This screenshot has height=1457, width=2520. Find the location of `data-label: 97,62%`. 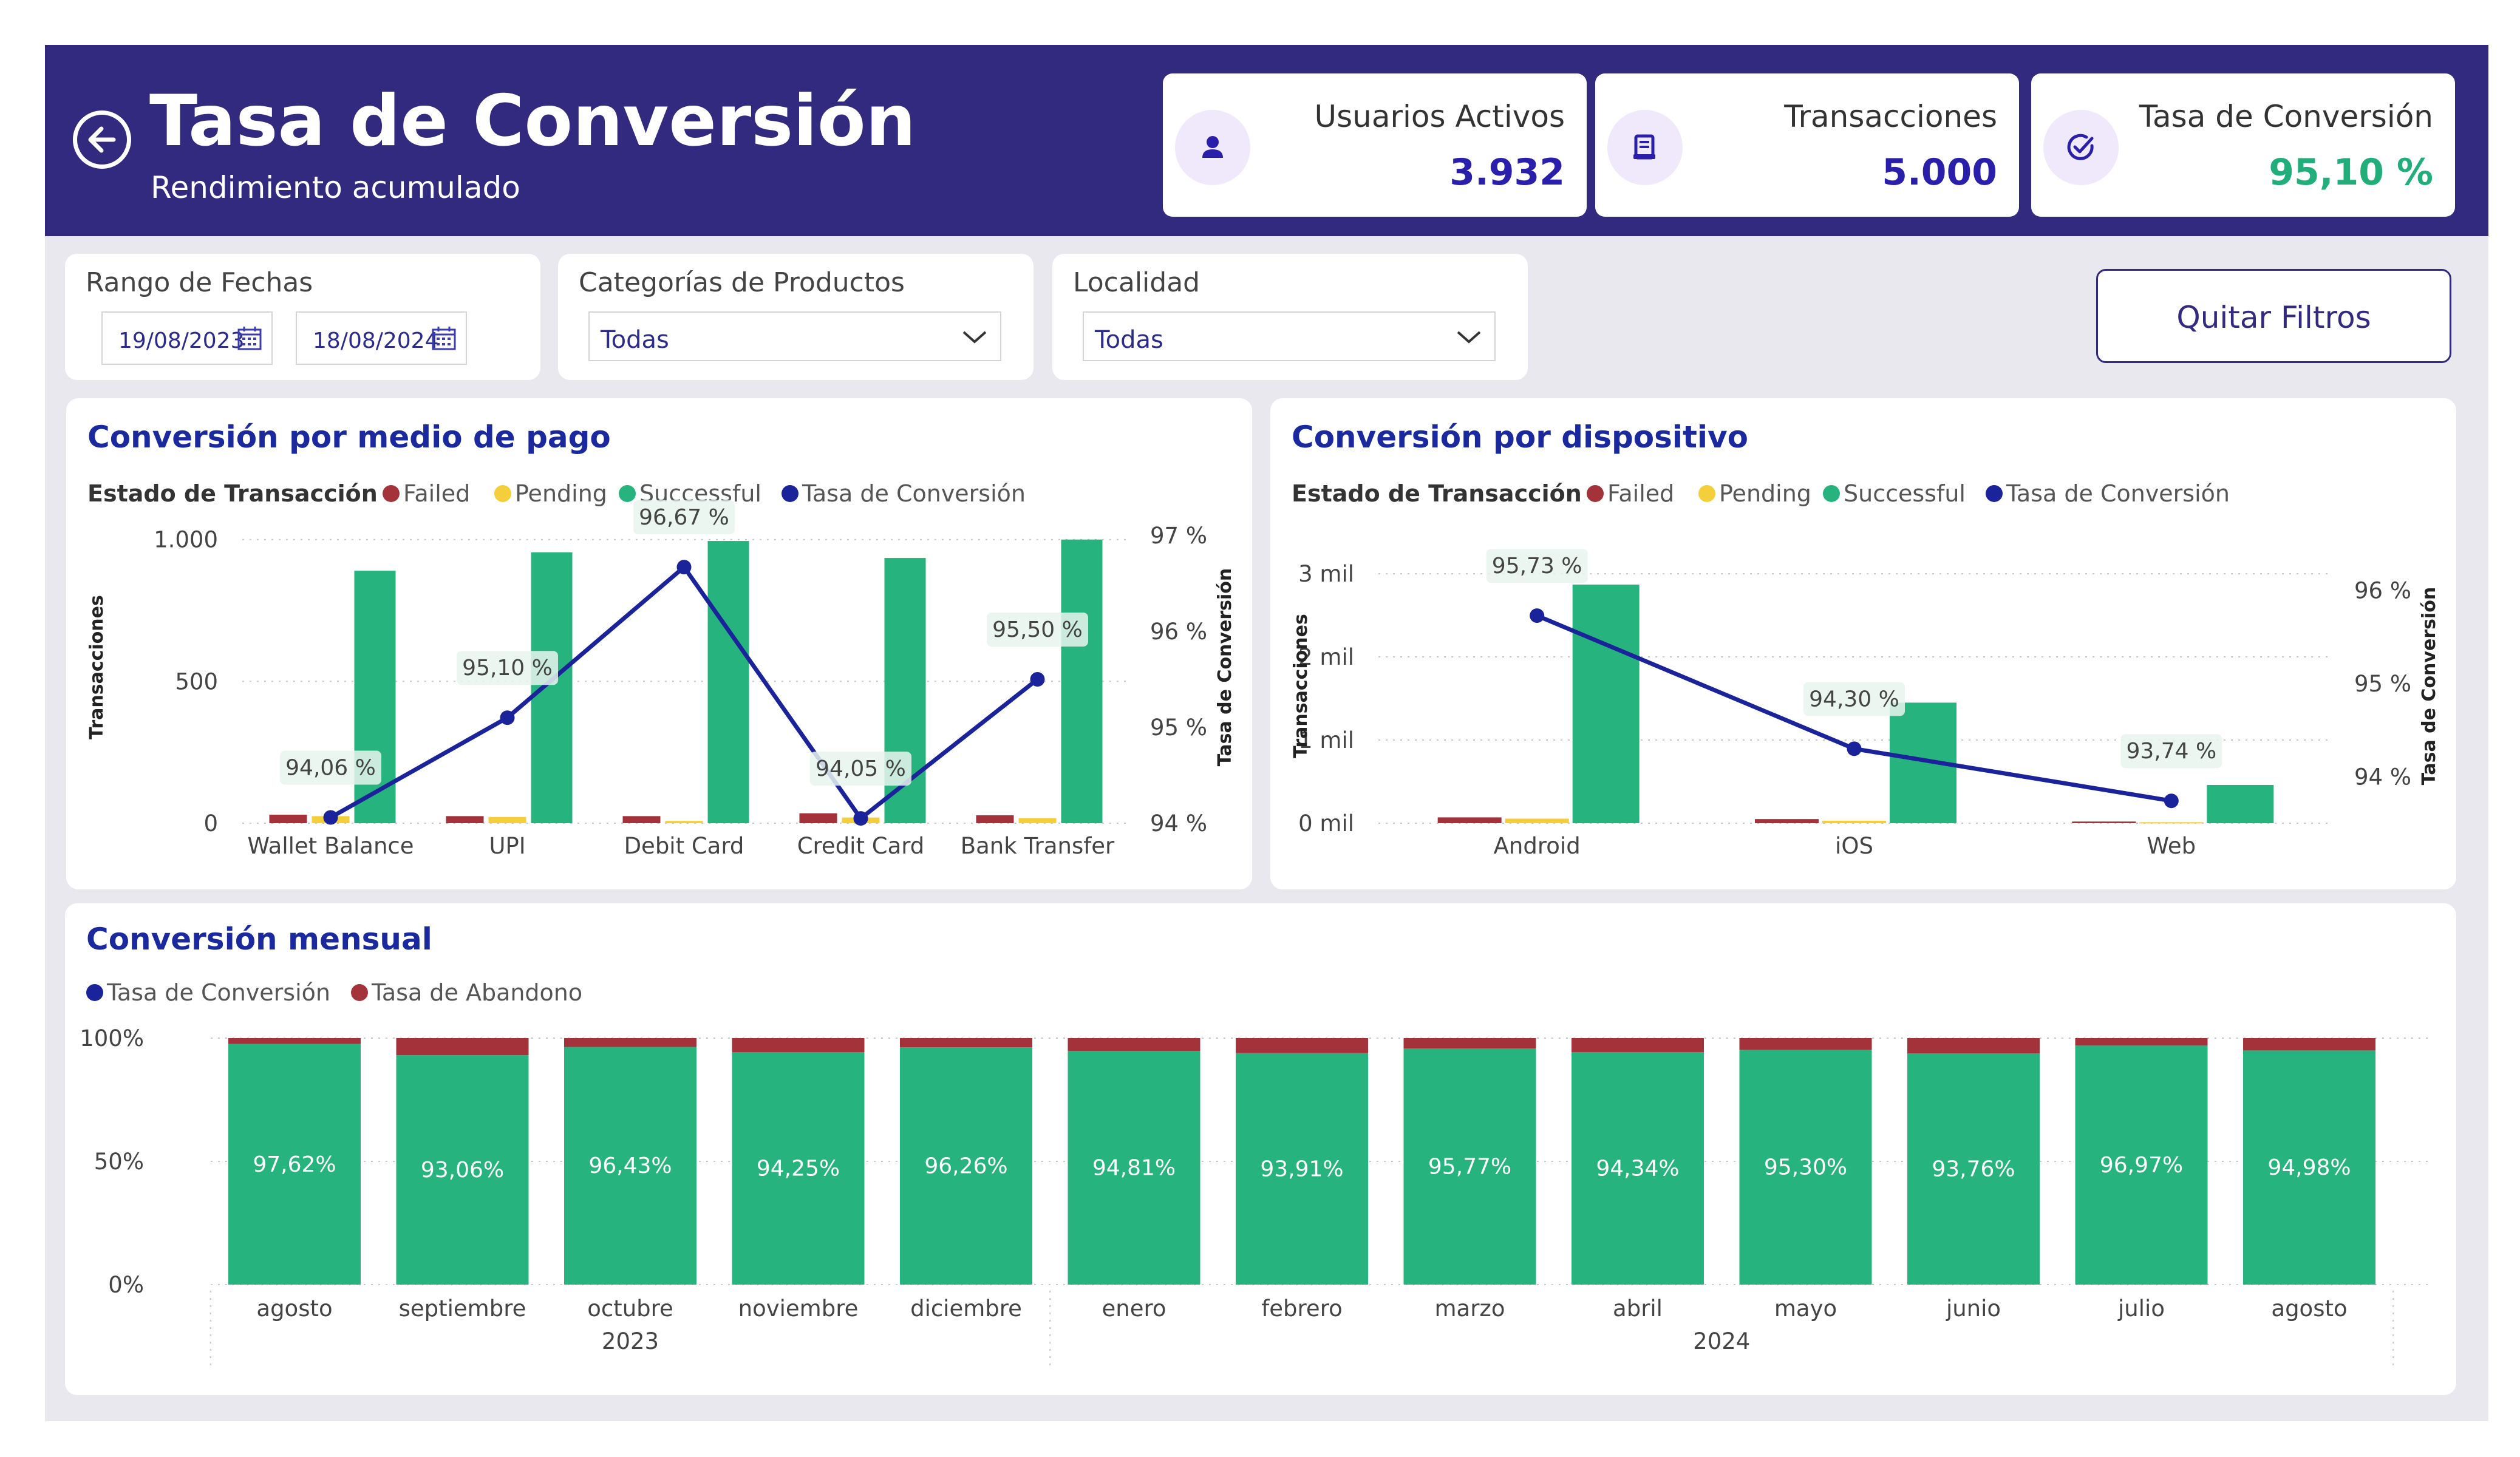

data-label: 97,62% is located at coordinates (294, 1164).